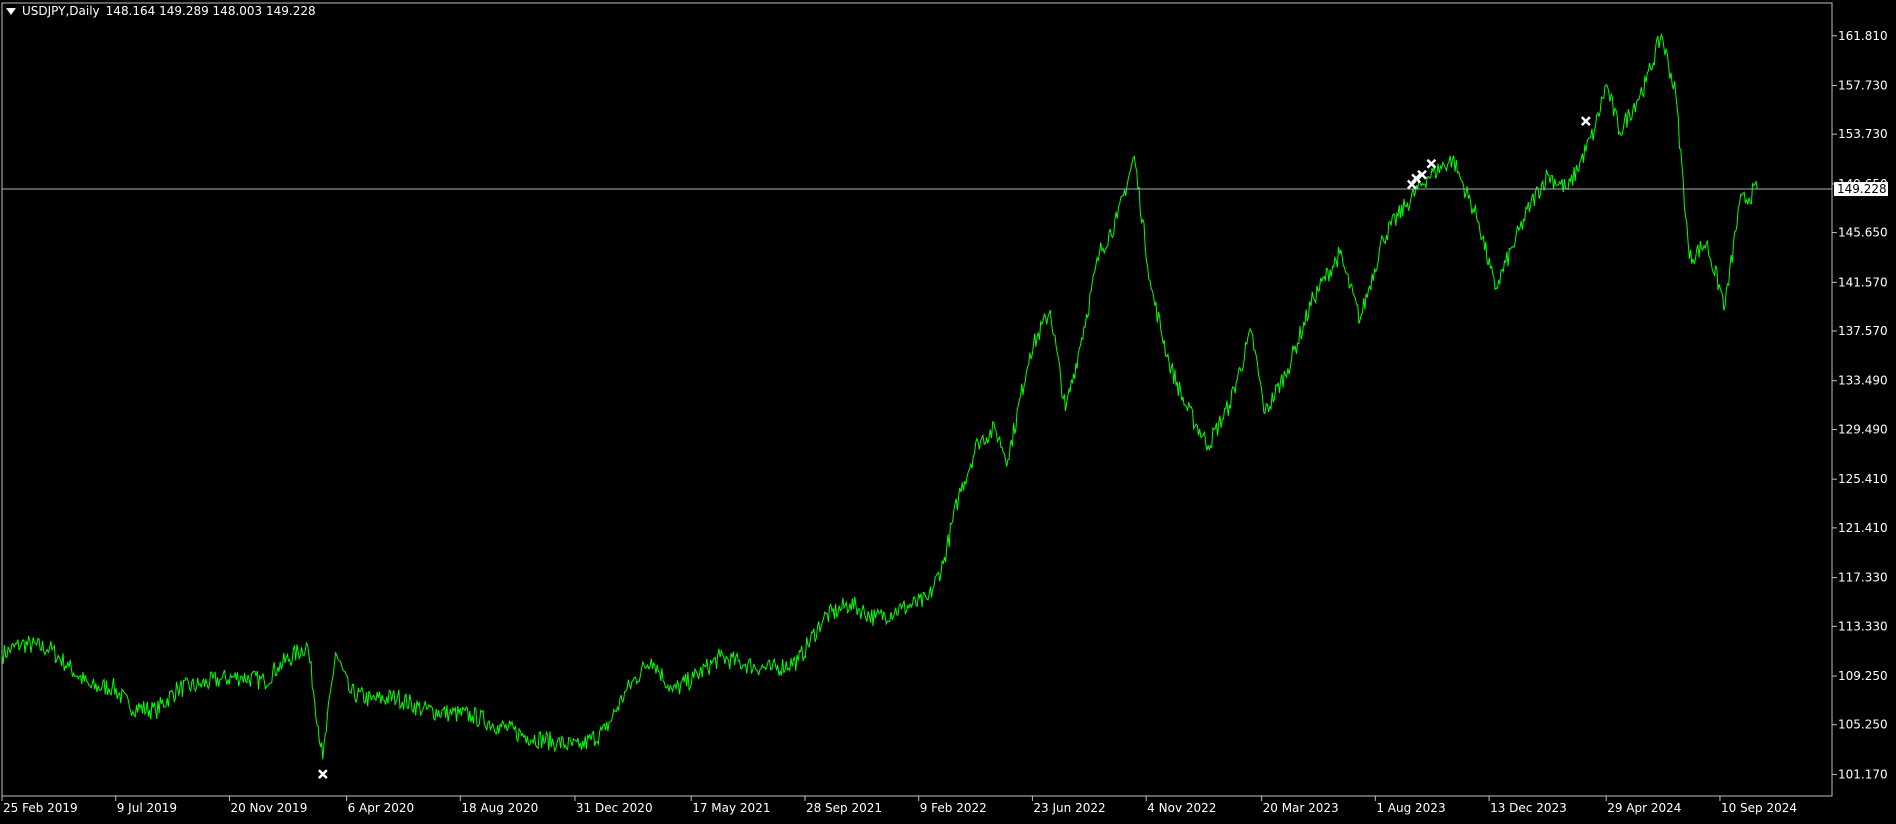 Image resolution: width=1896 pixels, height=824 pixels. I want to click on ohlc-label: 148.164 149.289 148.003 149.228, so click(210, 11).